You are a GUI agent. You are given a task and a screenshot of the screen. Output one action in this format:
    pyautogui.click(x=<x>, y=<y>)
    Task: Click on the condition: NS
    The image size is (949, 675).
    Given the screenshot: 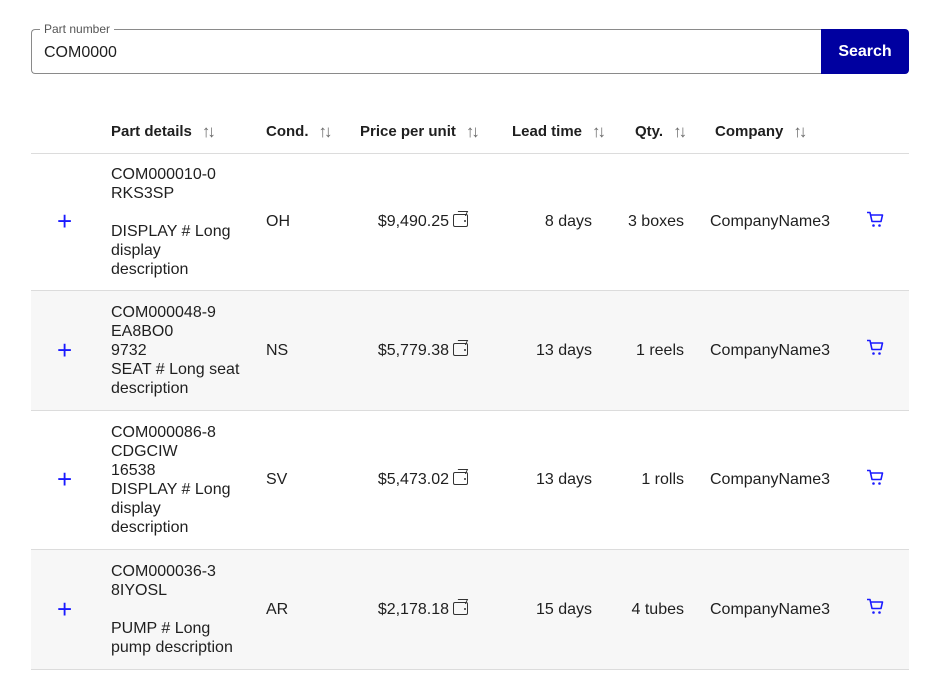 What is the action you would take?
    pyautogui.click(x=277, y=350)
    